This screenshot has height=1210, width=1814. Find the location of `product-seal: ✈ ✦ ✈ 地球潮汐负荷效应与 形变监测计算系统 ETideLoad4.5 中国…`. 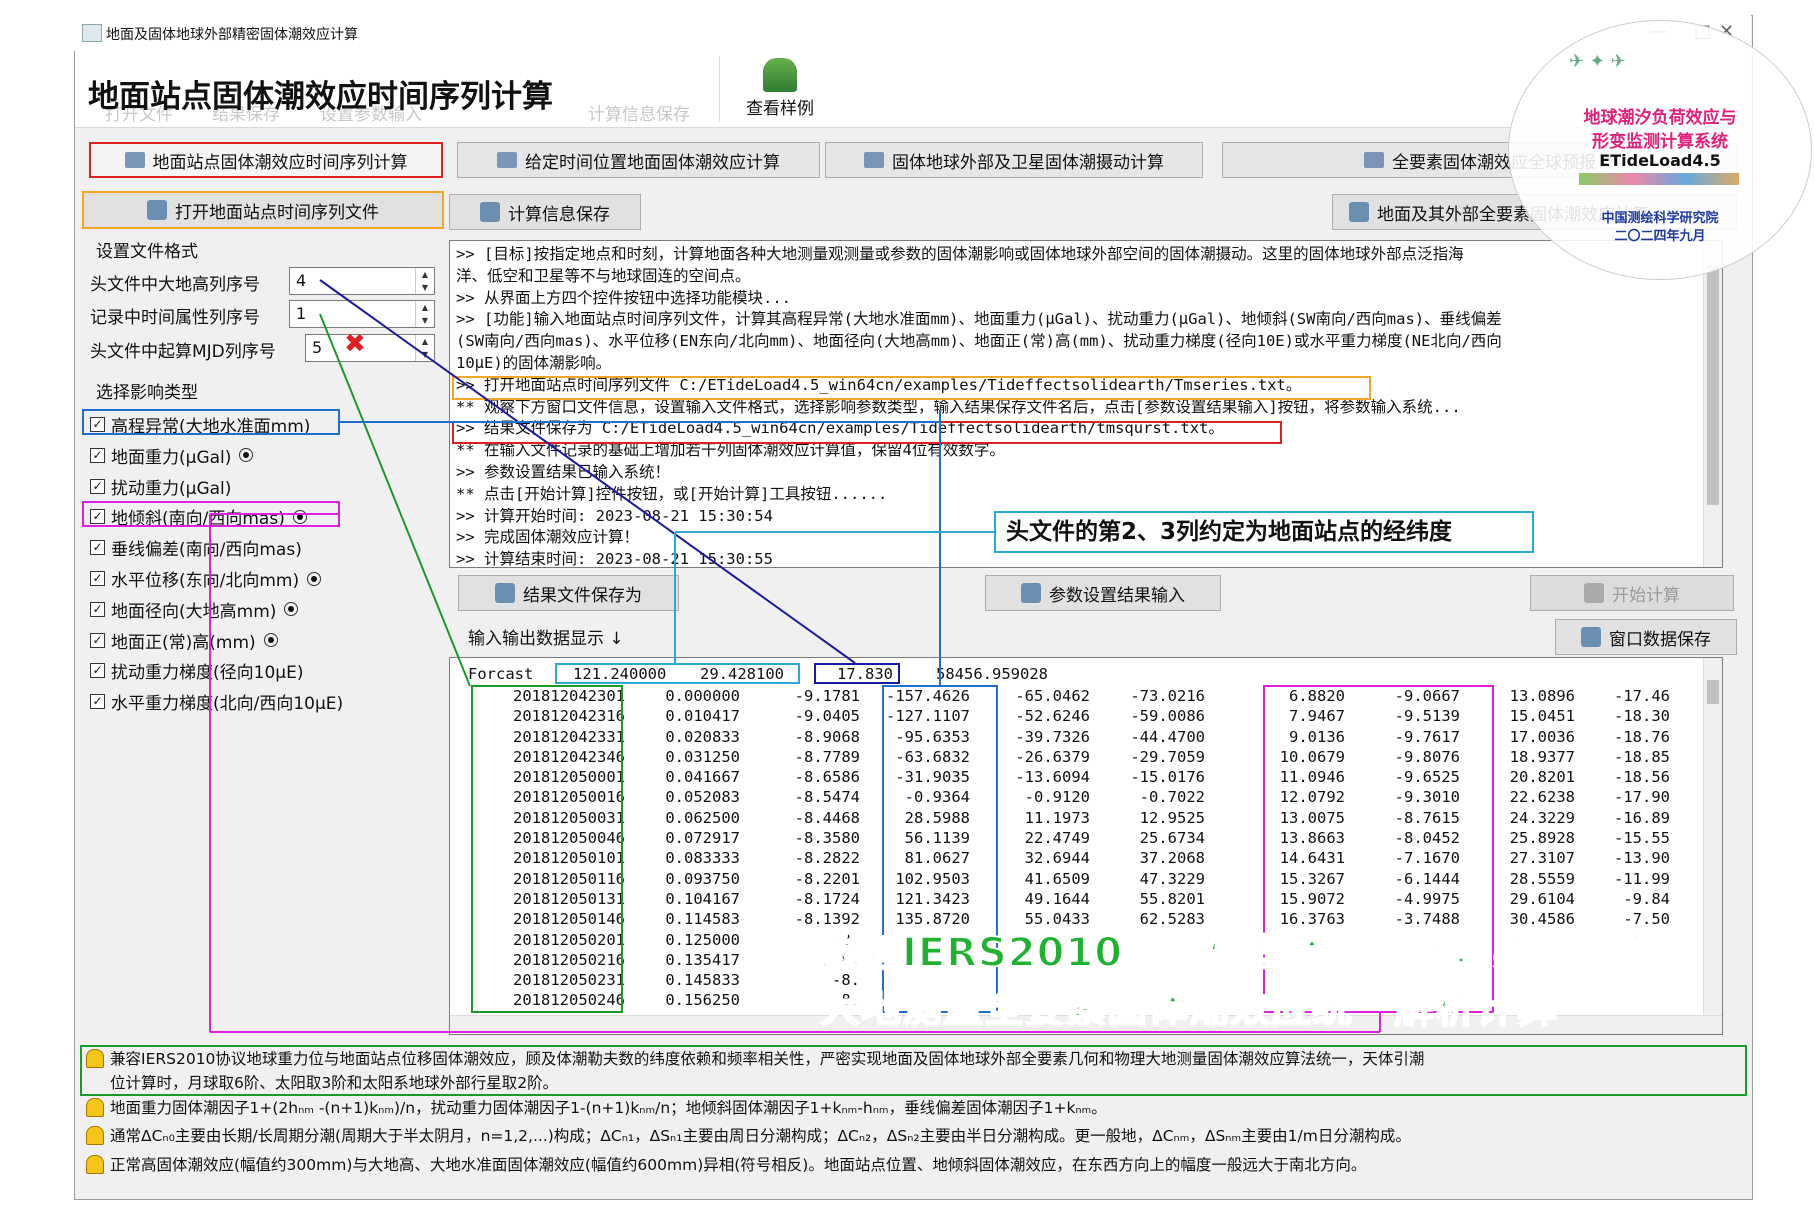

product-seal: ✈ ✦ ✈ 地球潮汐负荷效应与 形变监测计算系统 ETideLoad4.5 中国… is located at coordinates (1660, 150).